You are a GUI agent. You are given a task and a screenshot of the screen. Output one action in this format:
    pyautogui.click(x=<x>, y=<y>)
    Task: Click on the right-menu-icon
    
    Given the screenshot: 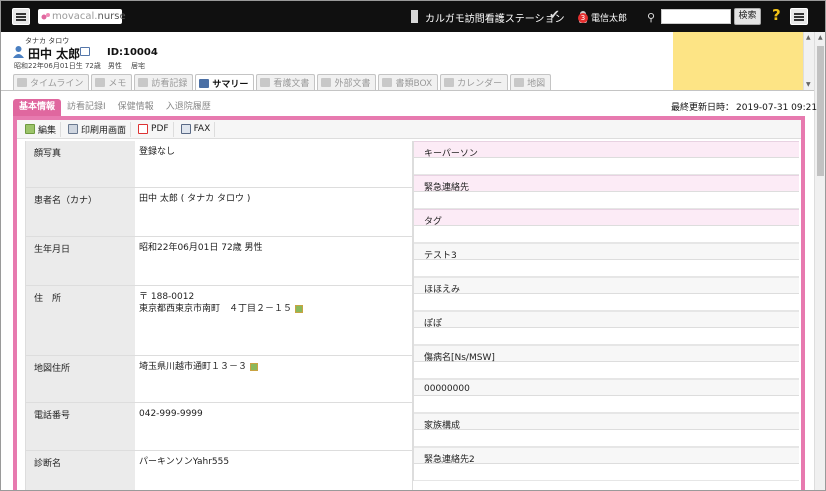 What is the action you would take?
    pyautogui.click(x=799, y=16)
    